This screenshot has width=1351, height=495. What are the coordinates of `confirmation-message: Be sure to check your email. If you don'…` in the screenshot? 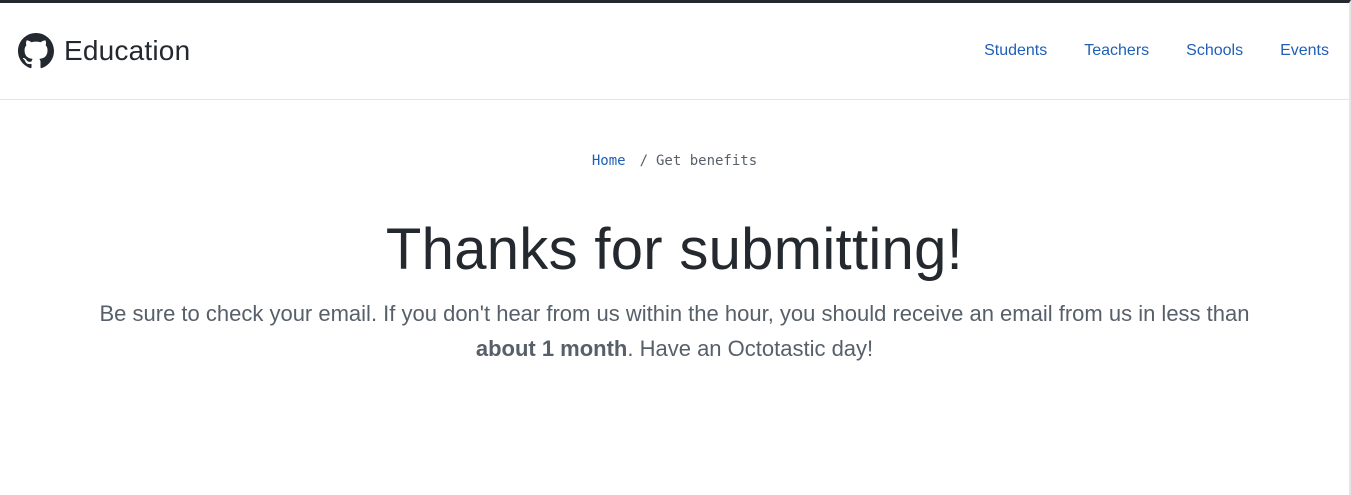 It's located at (675, 331).